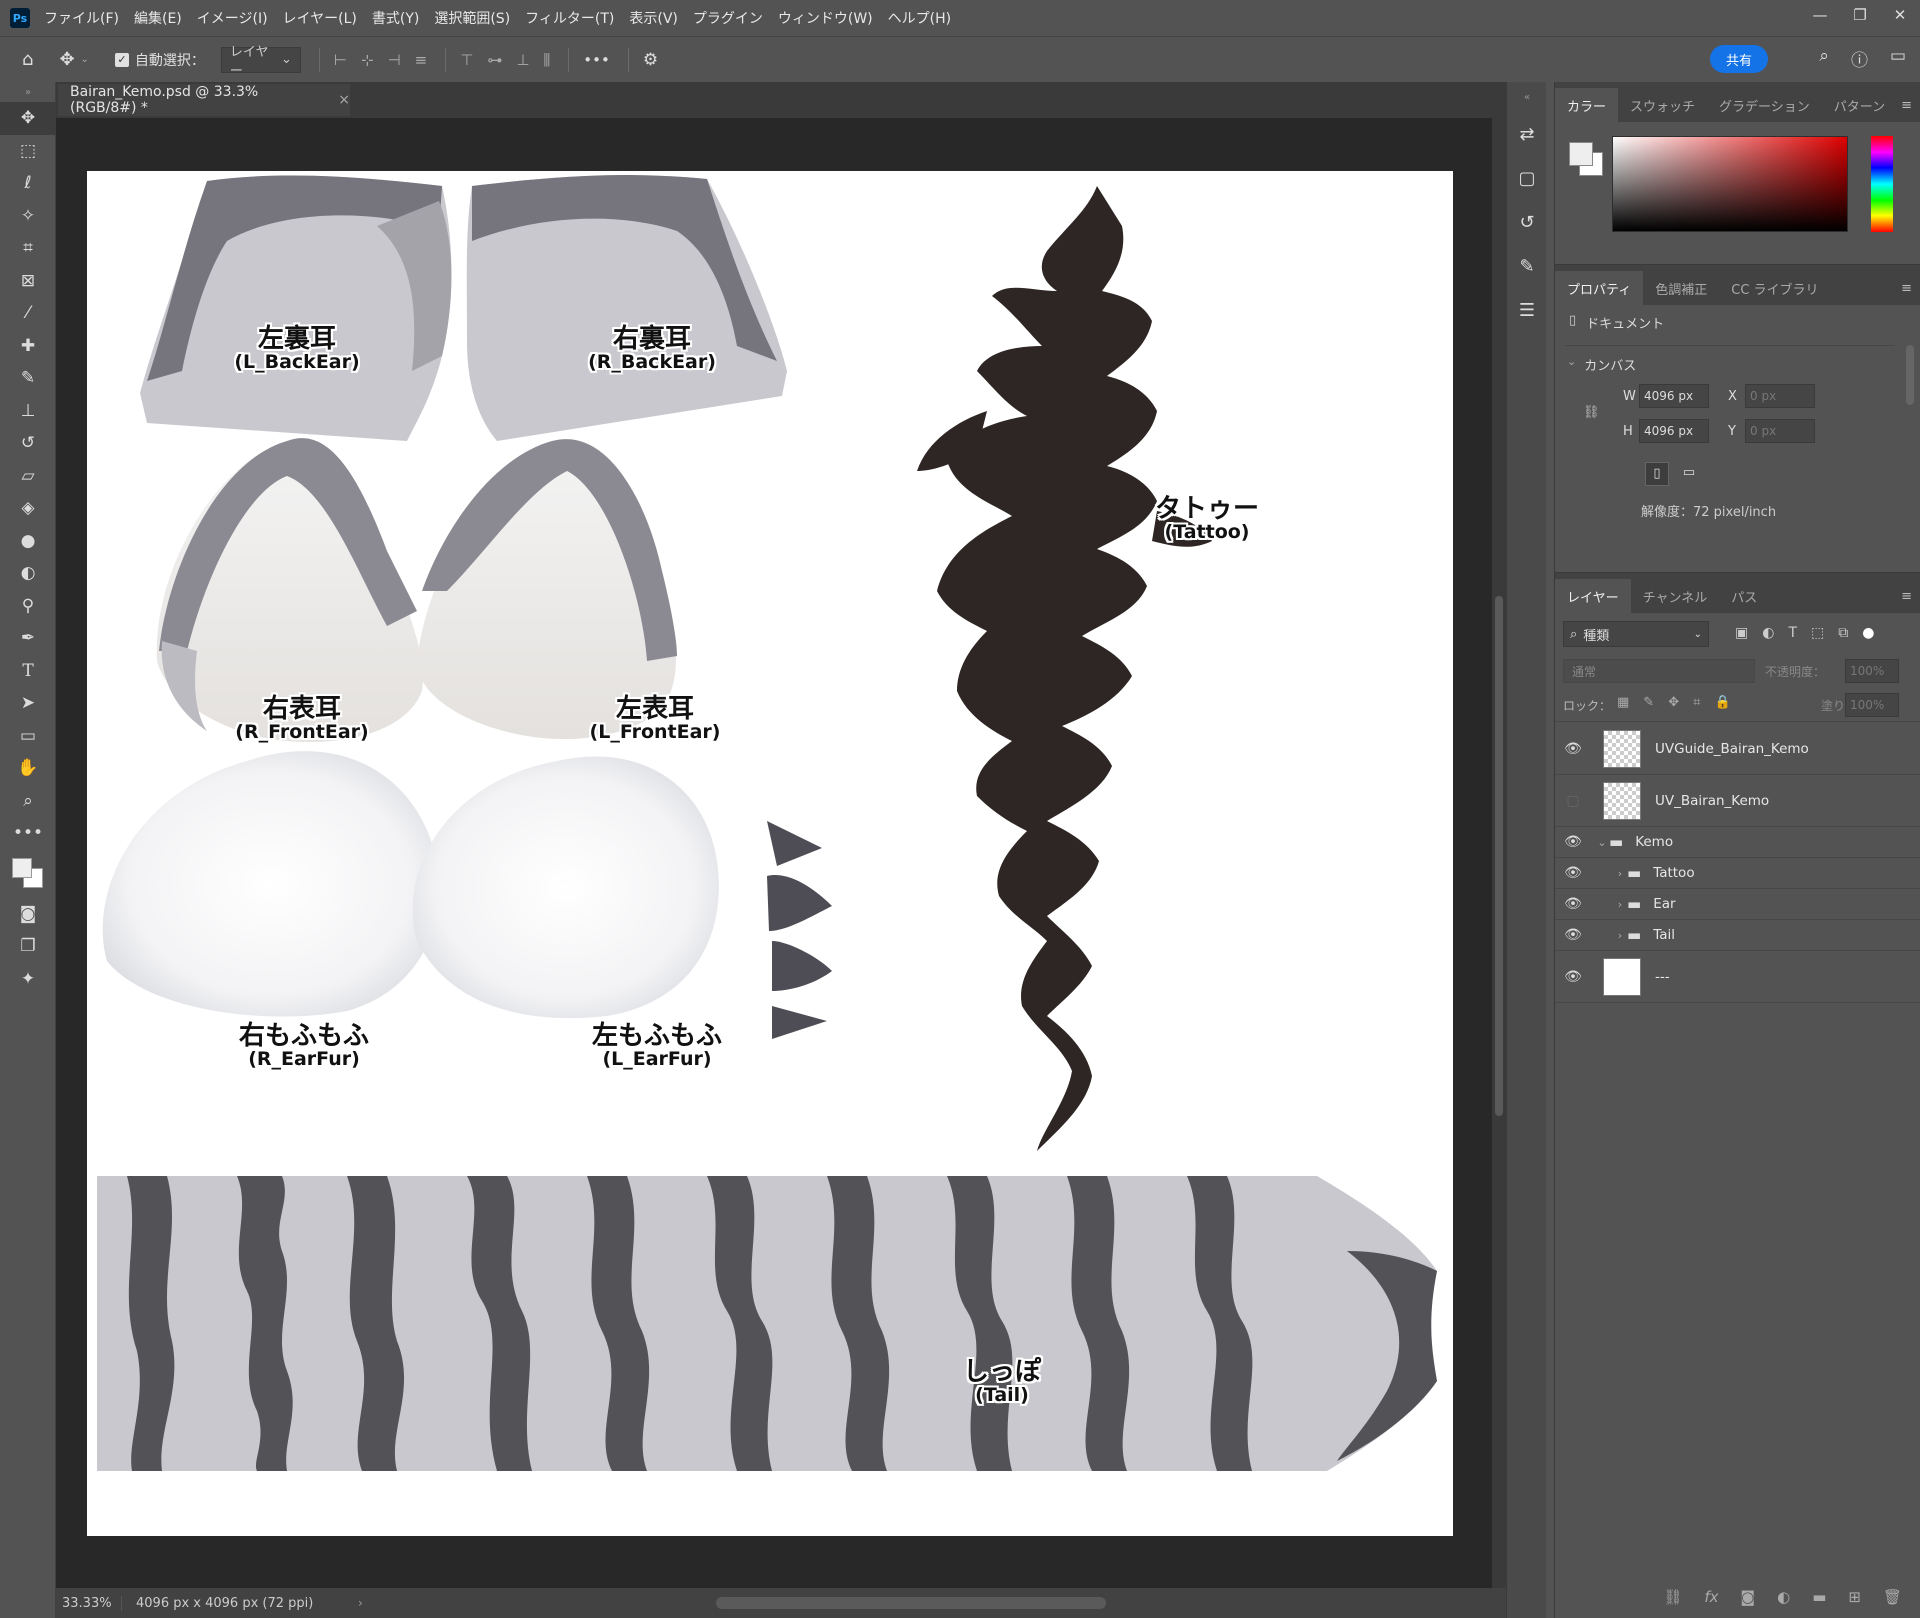  Describe the element at coordinates (1892, 1597) in the screenshot. I see `delete-layer-icon: 🗑` at that location.